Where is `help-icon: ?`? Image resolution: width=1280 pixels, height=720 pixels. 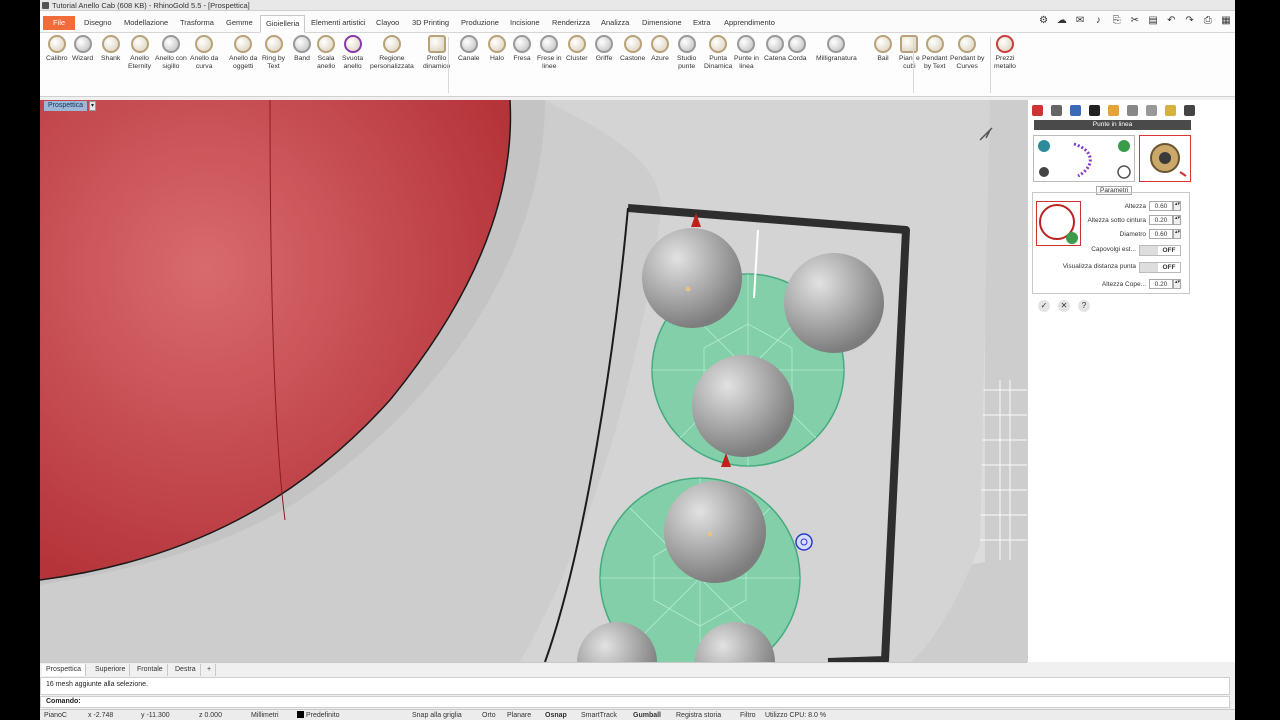 help-icon: ? is located at coordinates (1084, 306).